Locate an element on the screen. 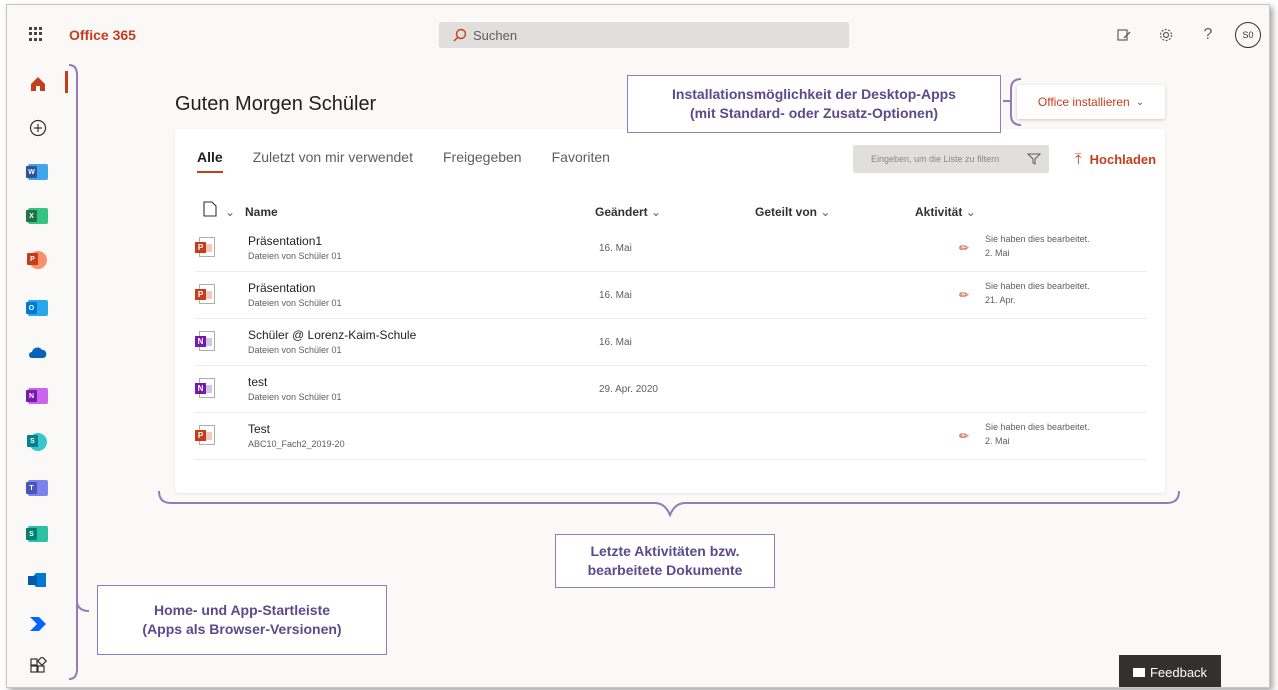 Image resolution: width=1278 pixels, height=690 pixels. top-bar: Office 365 Suchen ? S0 is located at coordinates (638, 33).